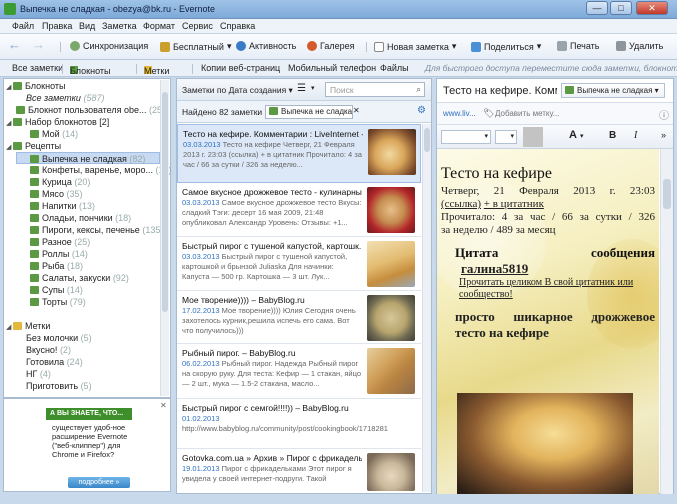 The image size is (677, 504). Describe the element at coordinates (356, 110) in the screenshot. I see `filter-close-icon: ✕` at that location.